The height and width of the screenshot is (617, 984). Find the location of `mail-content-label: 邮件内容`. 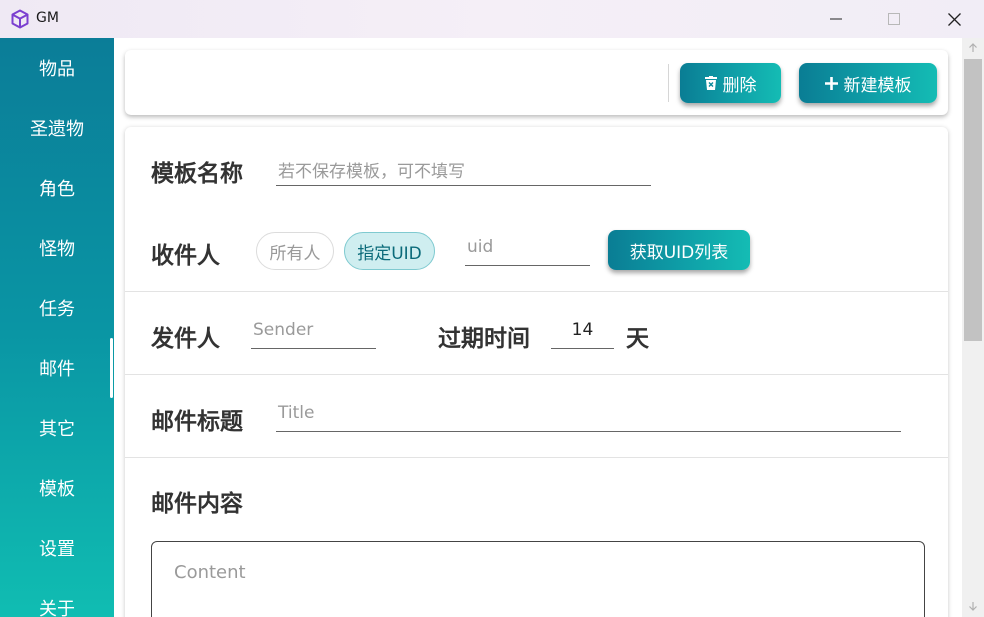

mail-content-label: 邮件内容 is located at coordinates (197, 504).